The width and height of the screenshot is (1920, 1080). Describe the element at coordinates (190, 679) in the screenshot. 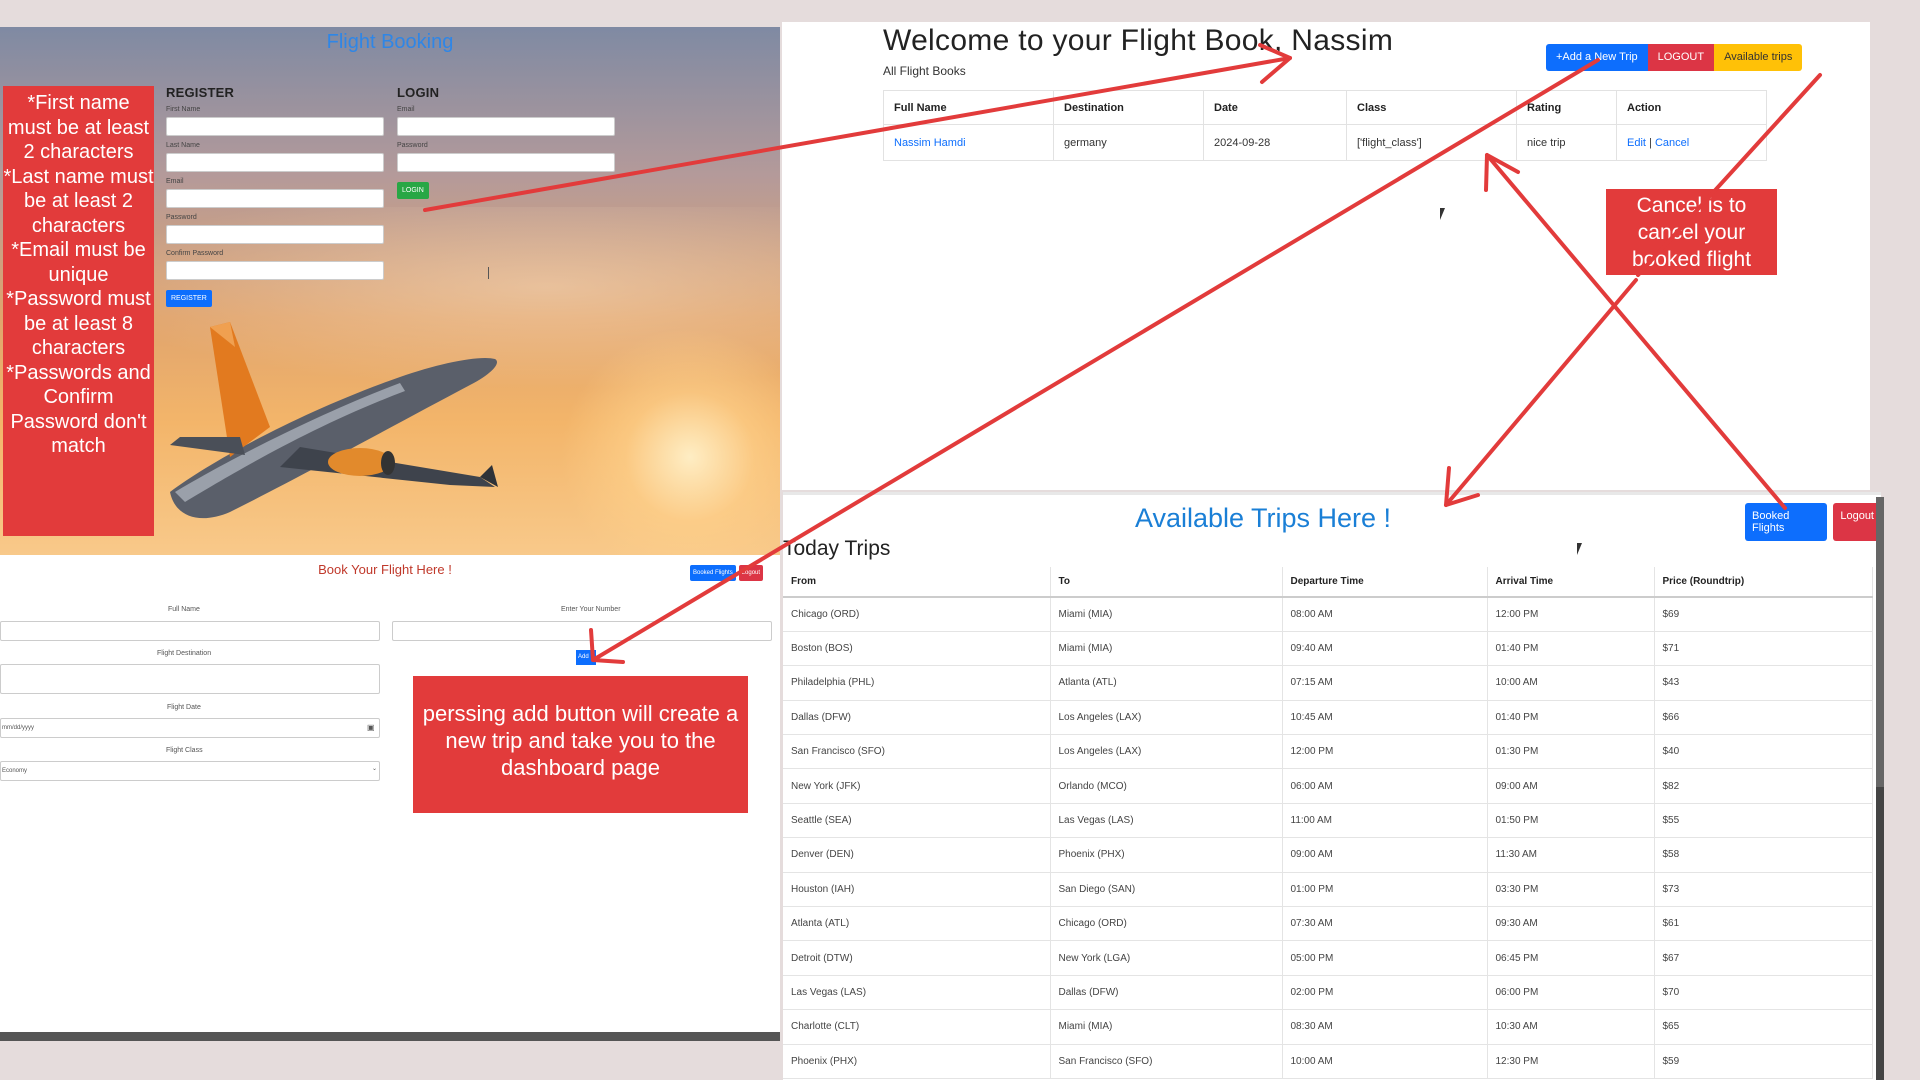

I see `destination-input` at that location.